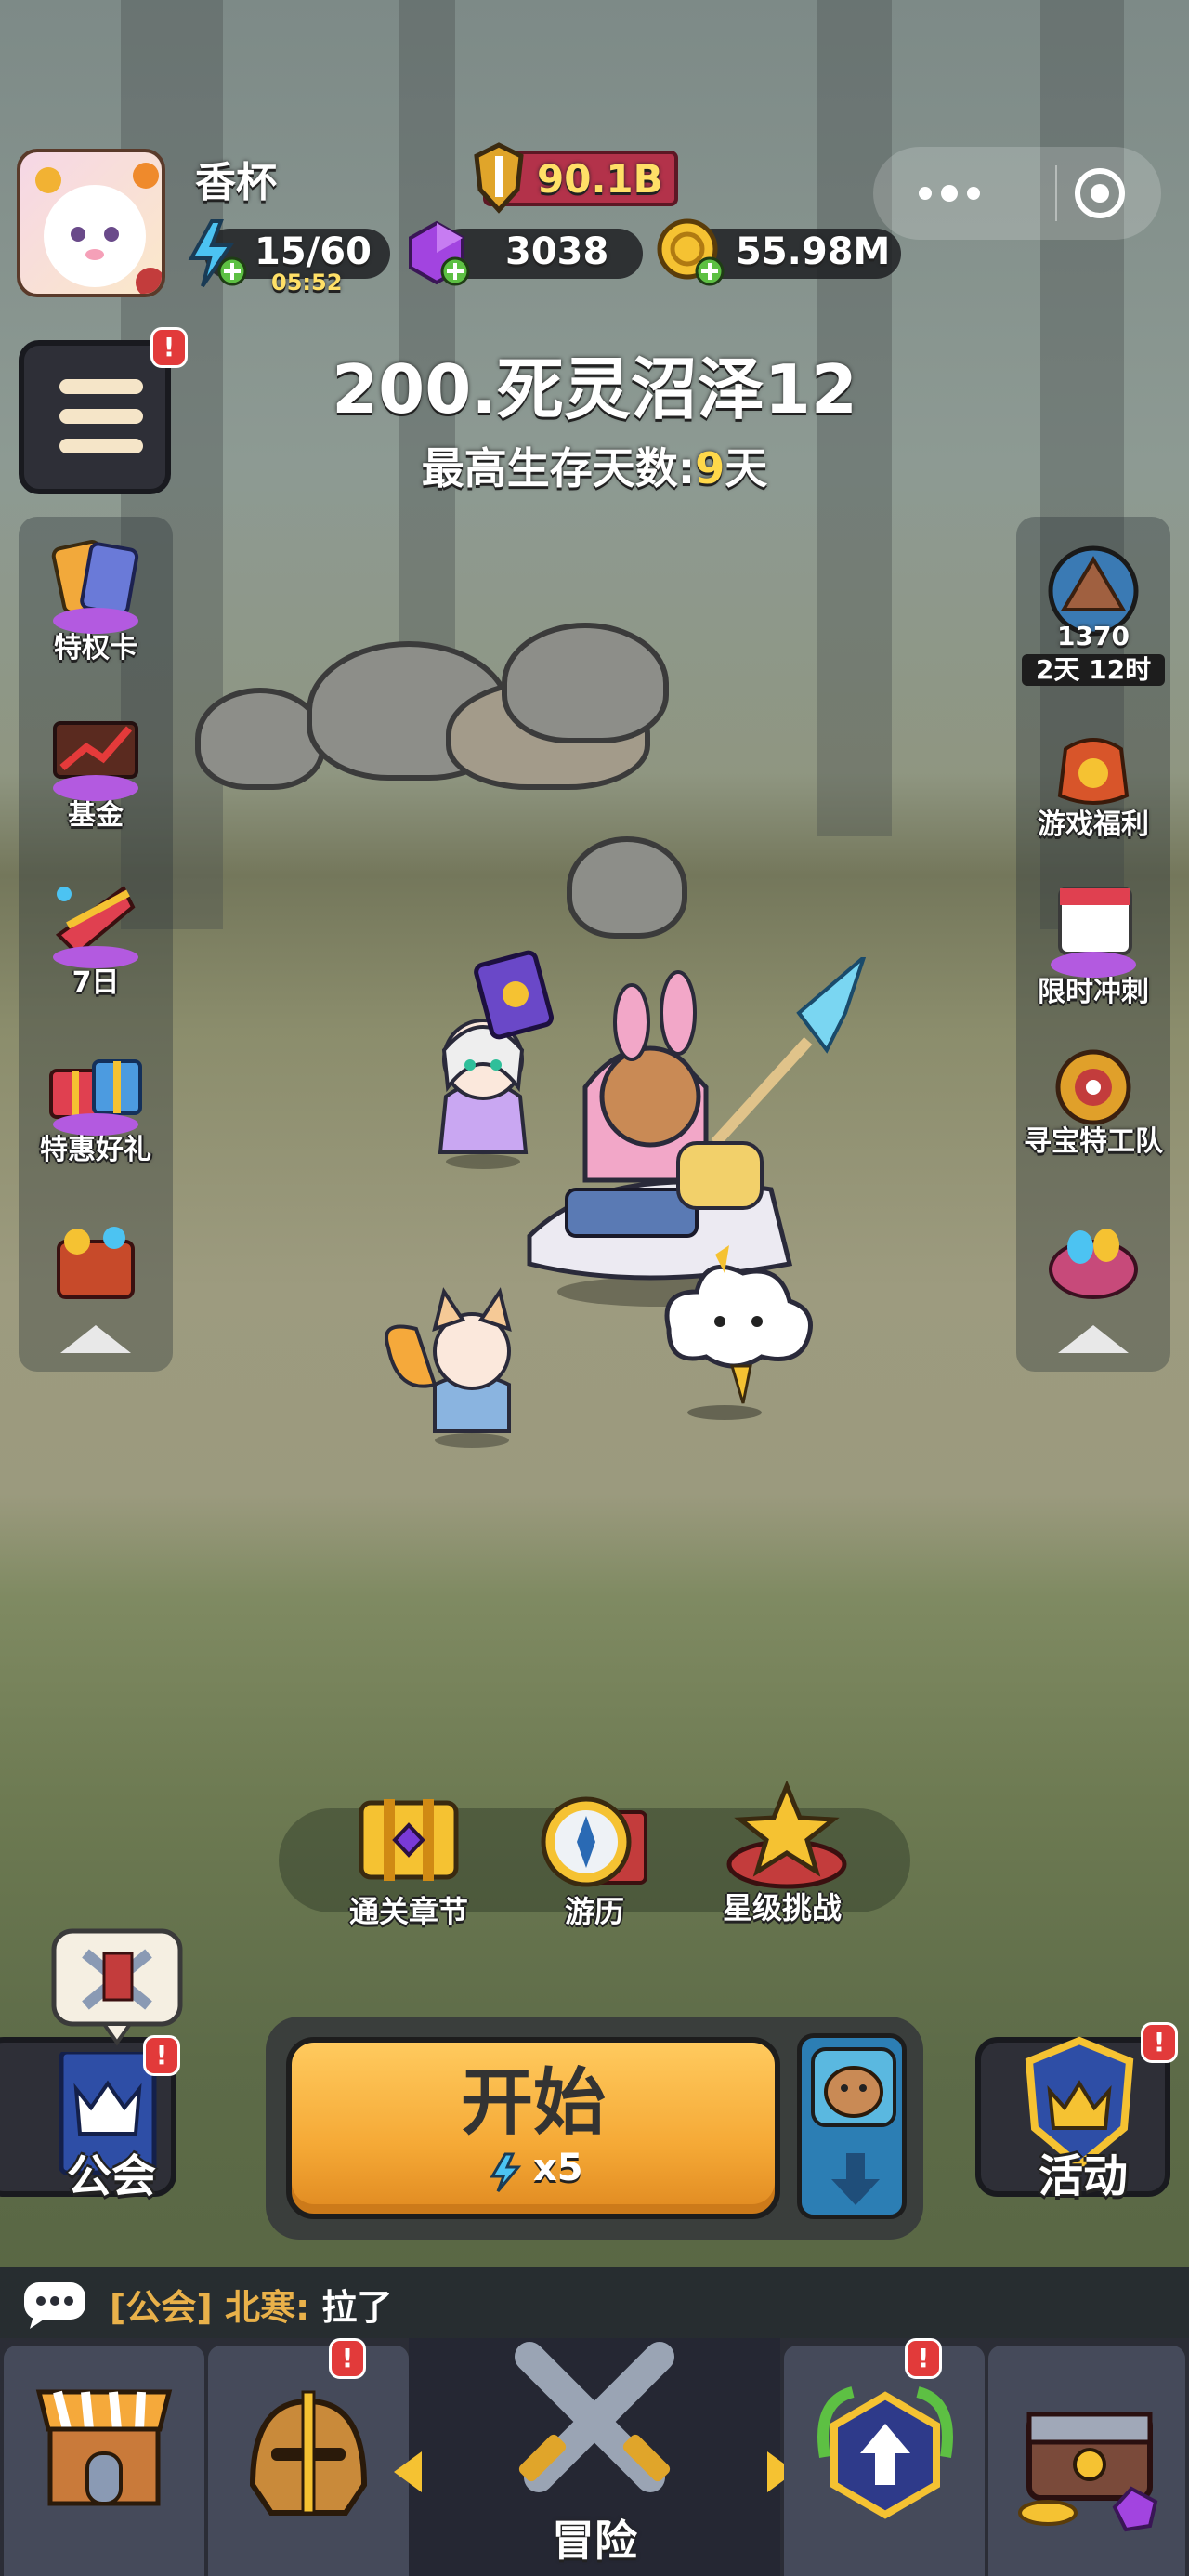  I want to click on pet-select-button, so click(852, 2126).